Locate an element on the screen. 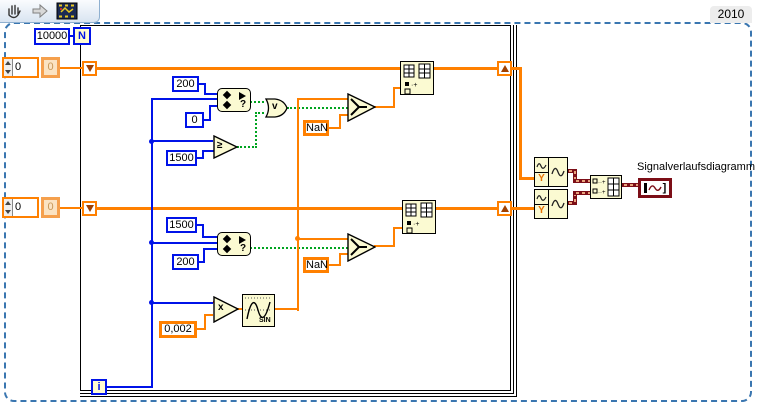 Image resolution: width=759 pixels, height=409 pixels. chart-label: Signalverlaufsdiagramm is located at coordinates (696, 167).